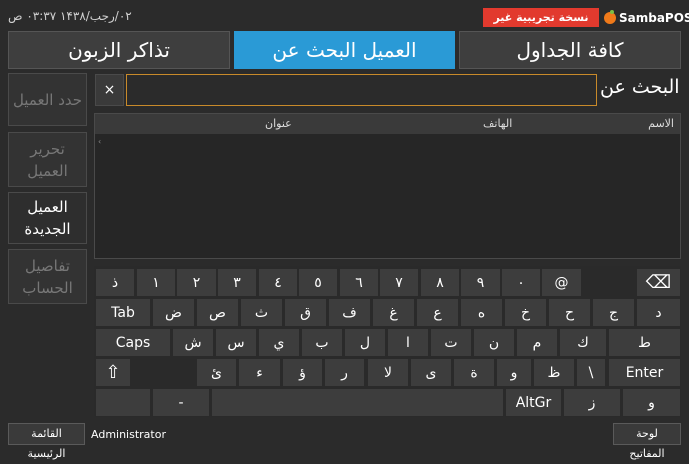 This screenshot has height=464, width=689. I want to click on trial-badge: نسخة تجريبية غير مسجلة, so click(541, 25).